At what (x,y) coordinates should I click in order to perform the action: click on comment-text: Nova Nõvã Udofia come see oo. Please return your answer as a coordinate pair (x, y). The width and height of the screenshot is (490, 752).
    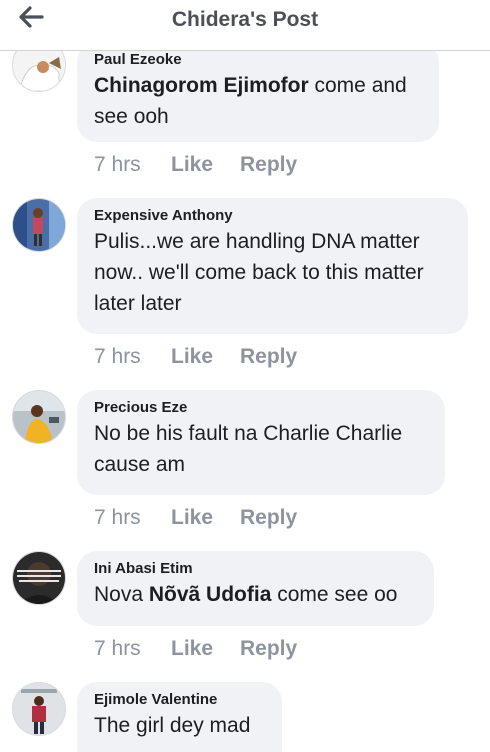
    Looking at the image, I should click on (246, 594).